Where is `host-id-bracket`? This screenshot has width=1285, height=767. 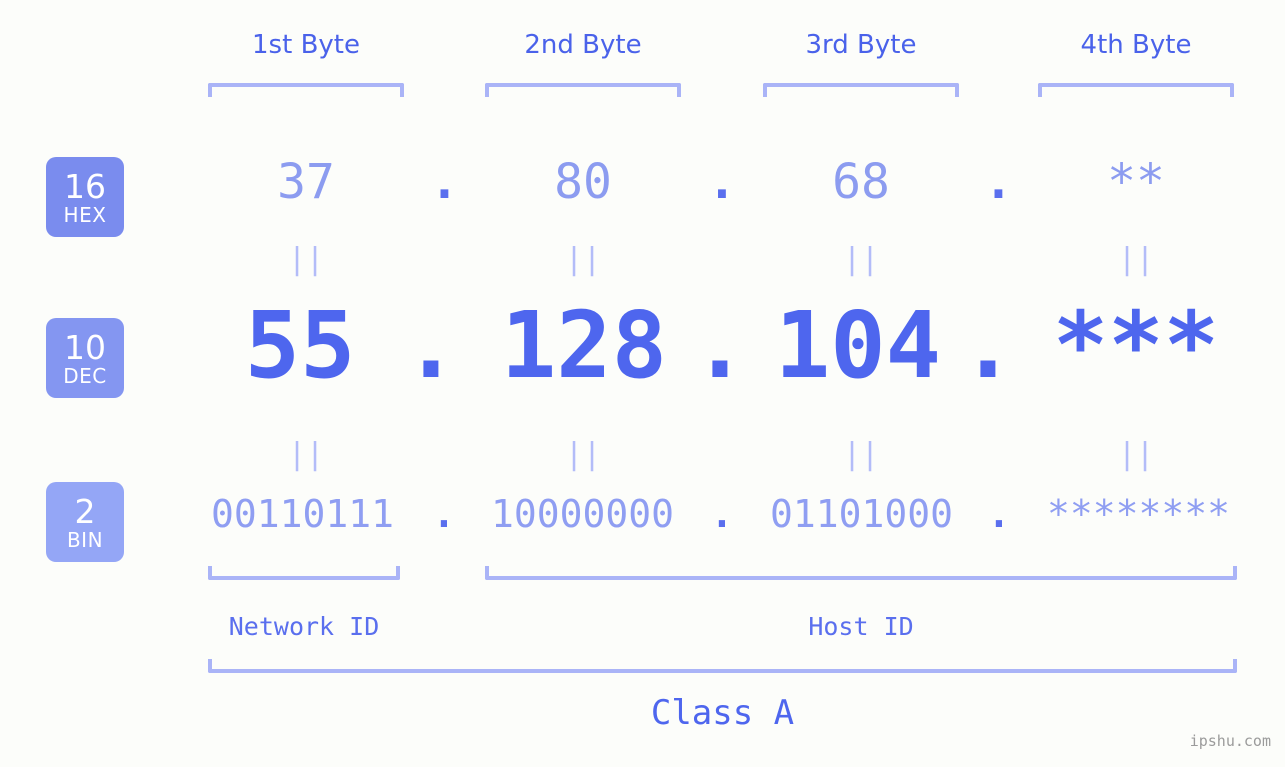
host-id-bracket is located at coordinates (861, 573).